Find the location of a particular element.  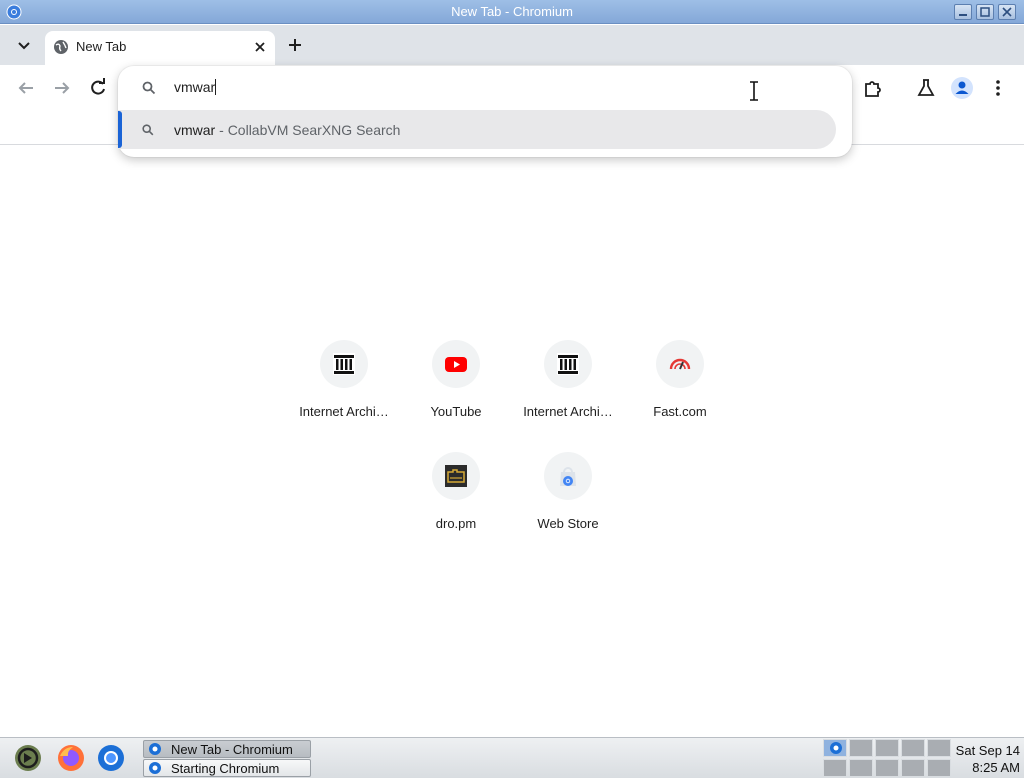

extensions-button is located at coordinates (873, 88).